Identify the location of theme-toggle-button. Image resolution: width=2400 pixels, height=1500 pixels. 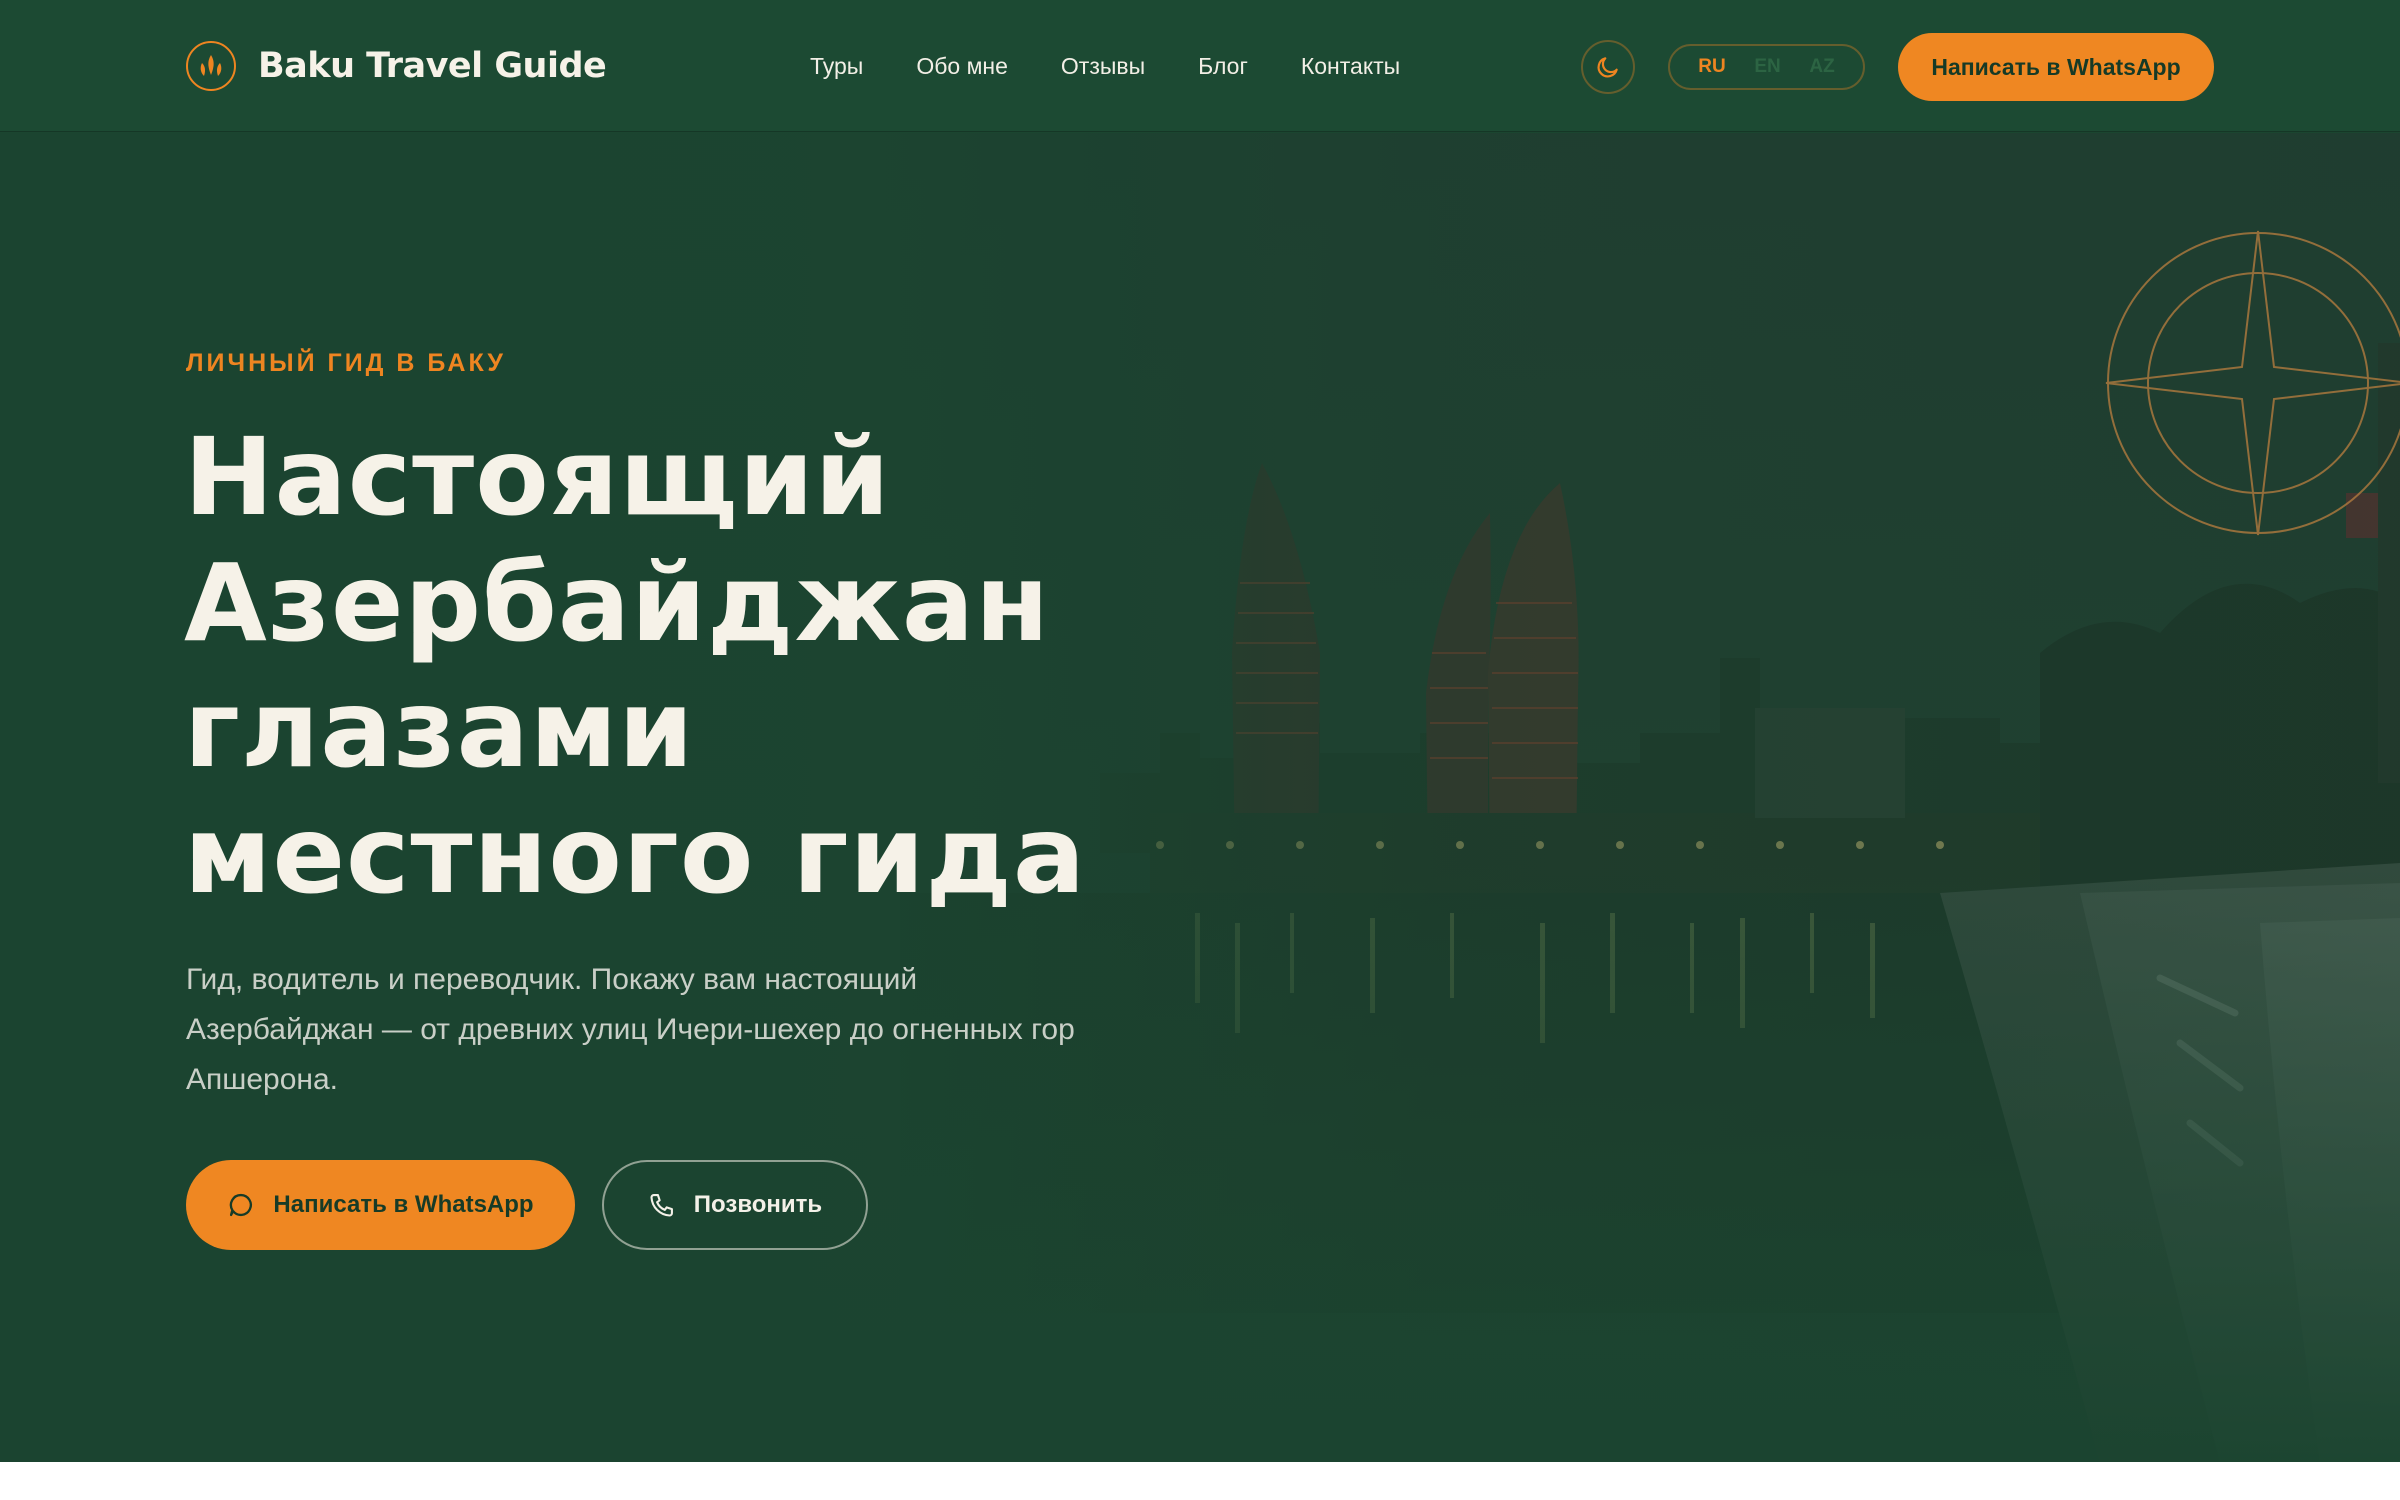
(1608, 67).